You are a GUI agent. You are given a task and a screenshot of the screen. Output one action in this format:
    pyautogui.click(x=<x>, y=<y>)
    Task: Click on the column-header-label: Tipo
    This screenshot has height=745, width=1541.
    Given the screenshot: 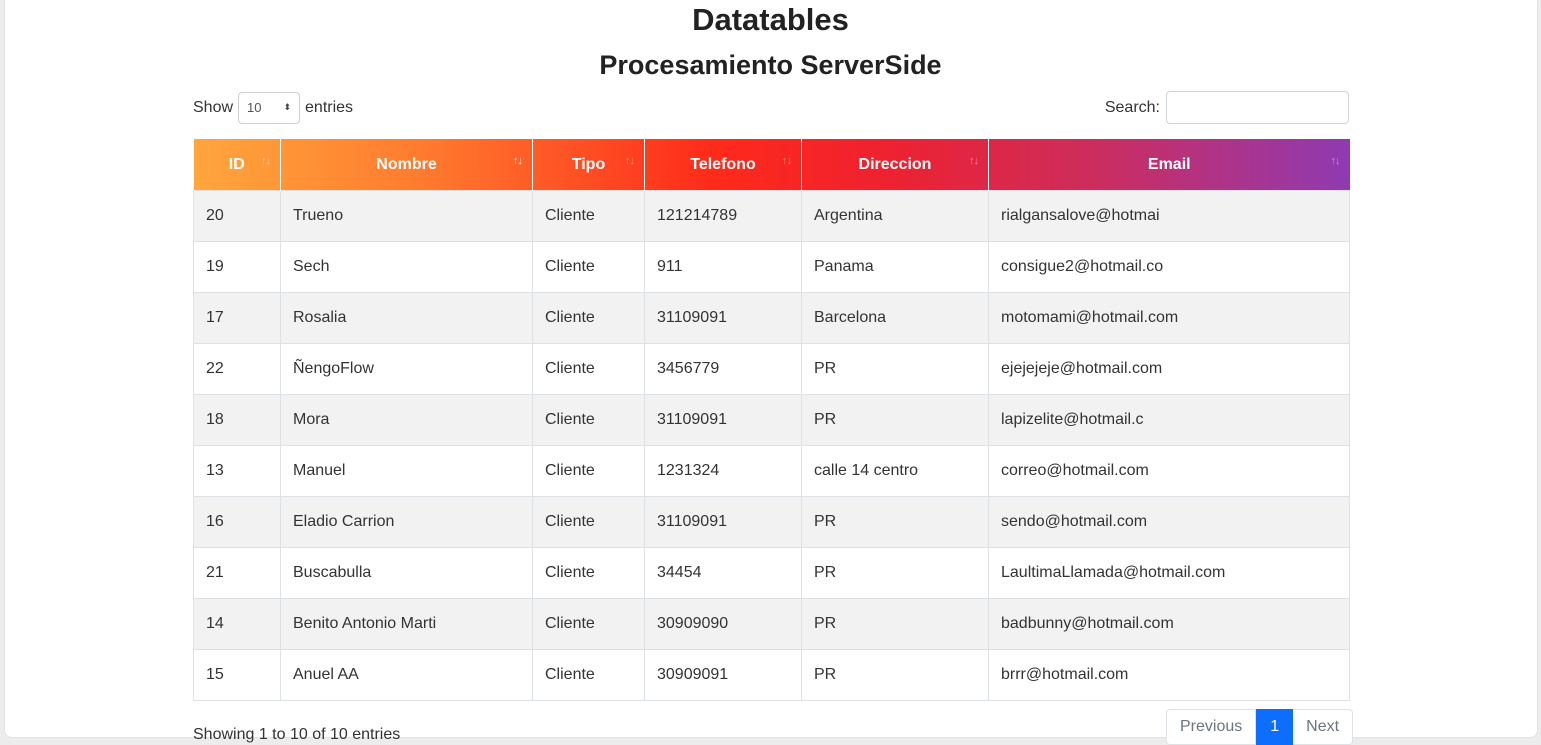 What is the action you would take?
    pyautogui.click(x=588, y=164)
    